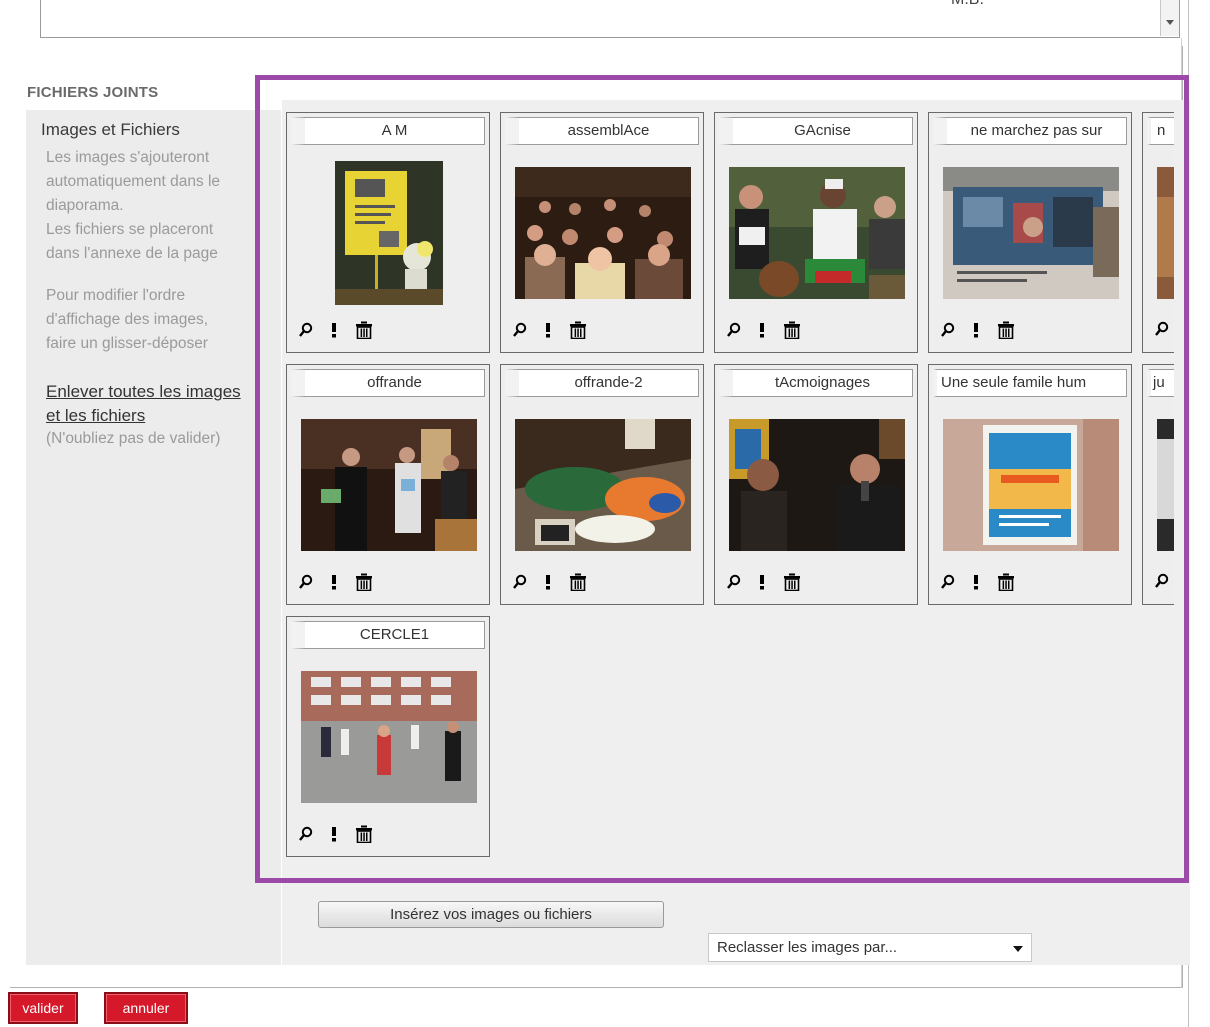 Image resolution: width=1210 pixels, height=1027 pixels. What do you see at coordinates (1018, 949) in the screenshot?
I see `chevron-down-icon` at bounding box center [1018, 949].